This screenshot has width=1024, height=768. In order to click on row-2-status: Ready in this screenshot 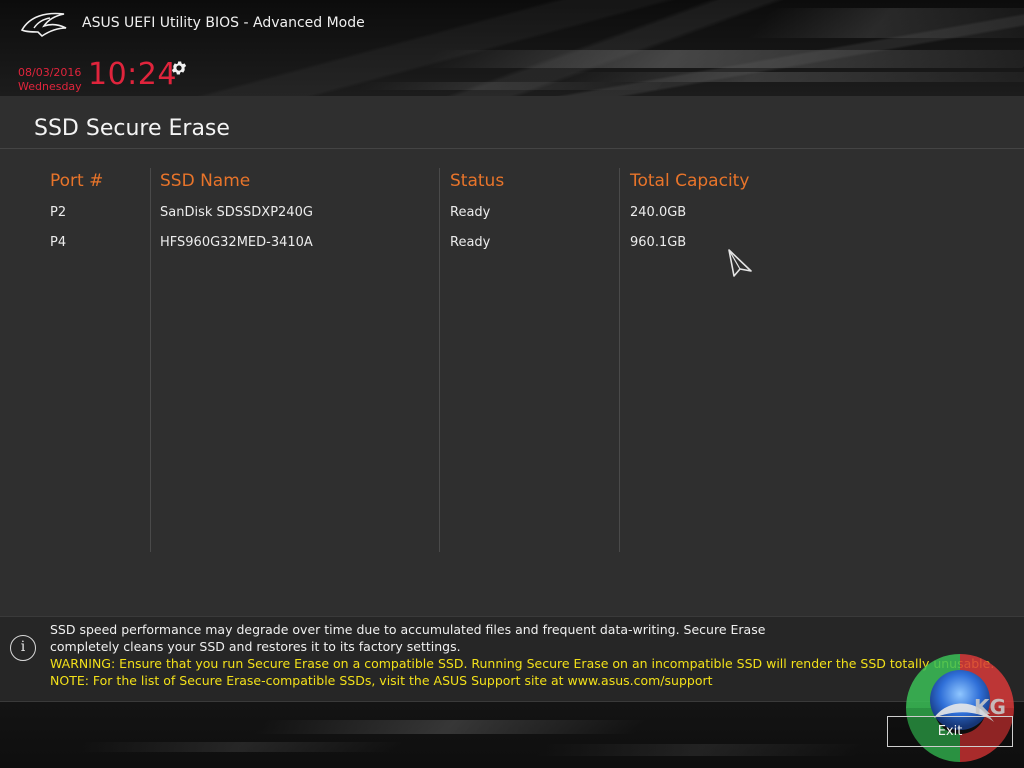, I will do `click(470, 243)`.